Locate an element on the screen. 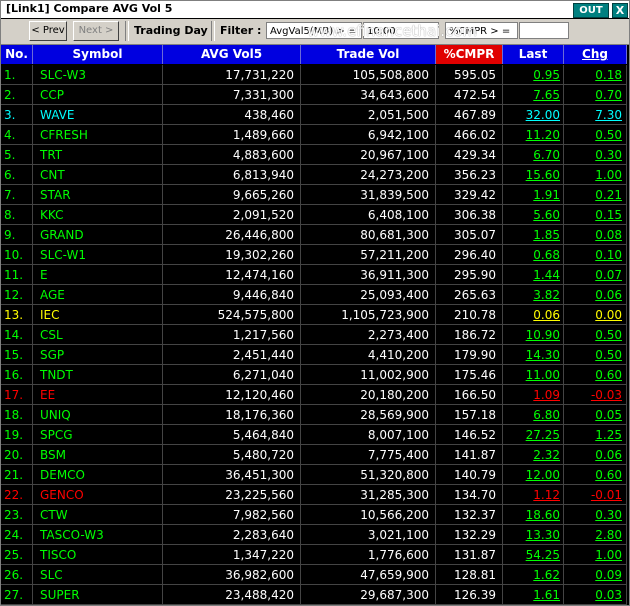 Image resolution: width=630 pixels, height=606 pixels. row-chg: -0.03 is located at coordinates (595, 395).